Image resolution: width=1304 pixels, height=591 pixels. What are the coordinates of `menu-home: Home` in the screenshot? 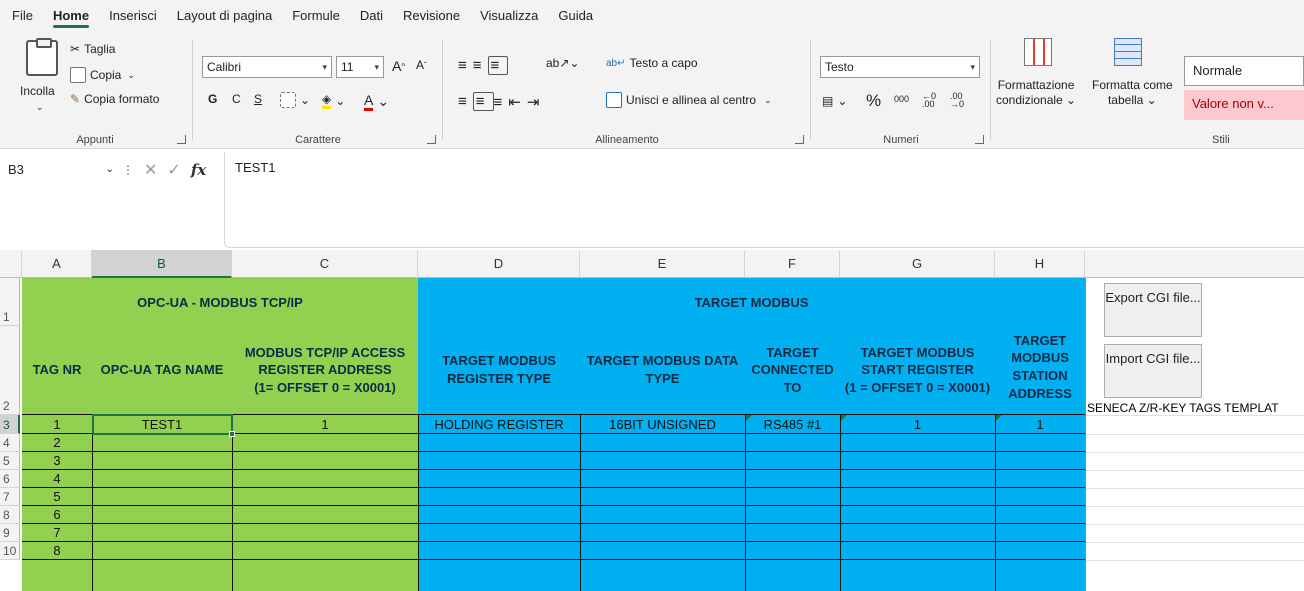 It's located at (71, 16).